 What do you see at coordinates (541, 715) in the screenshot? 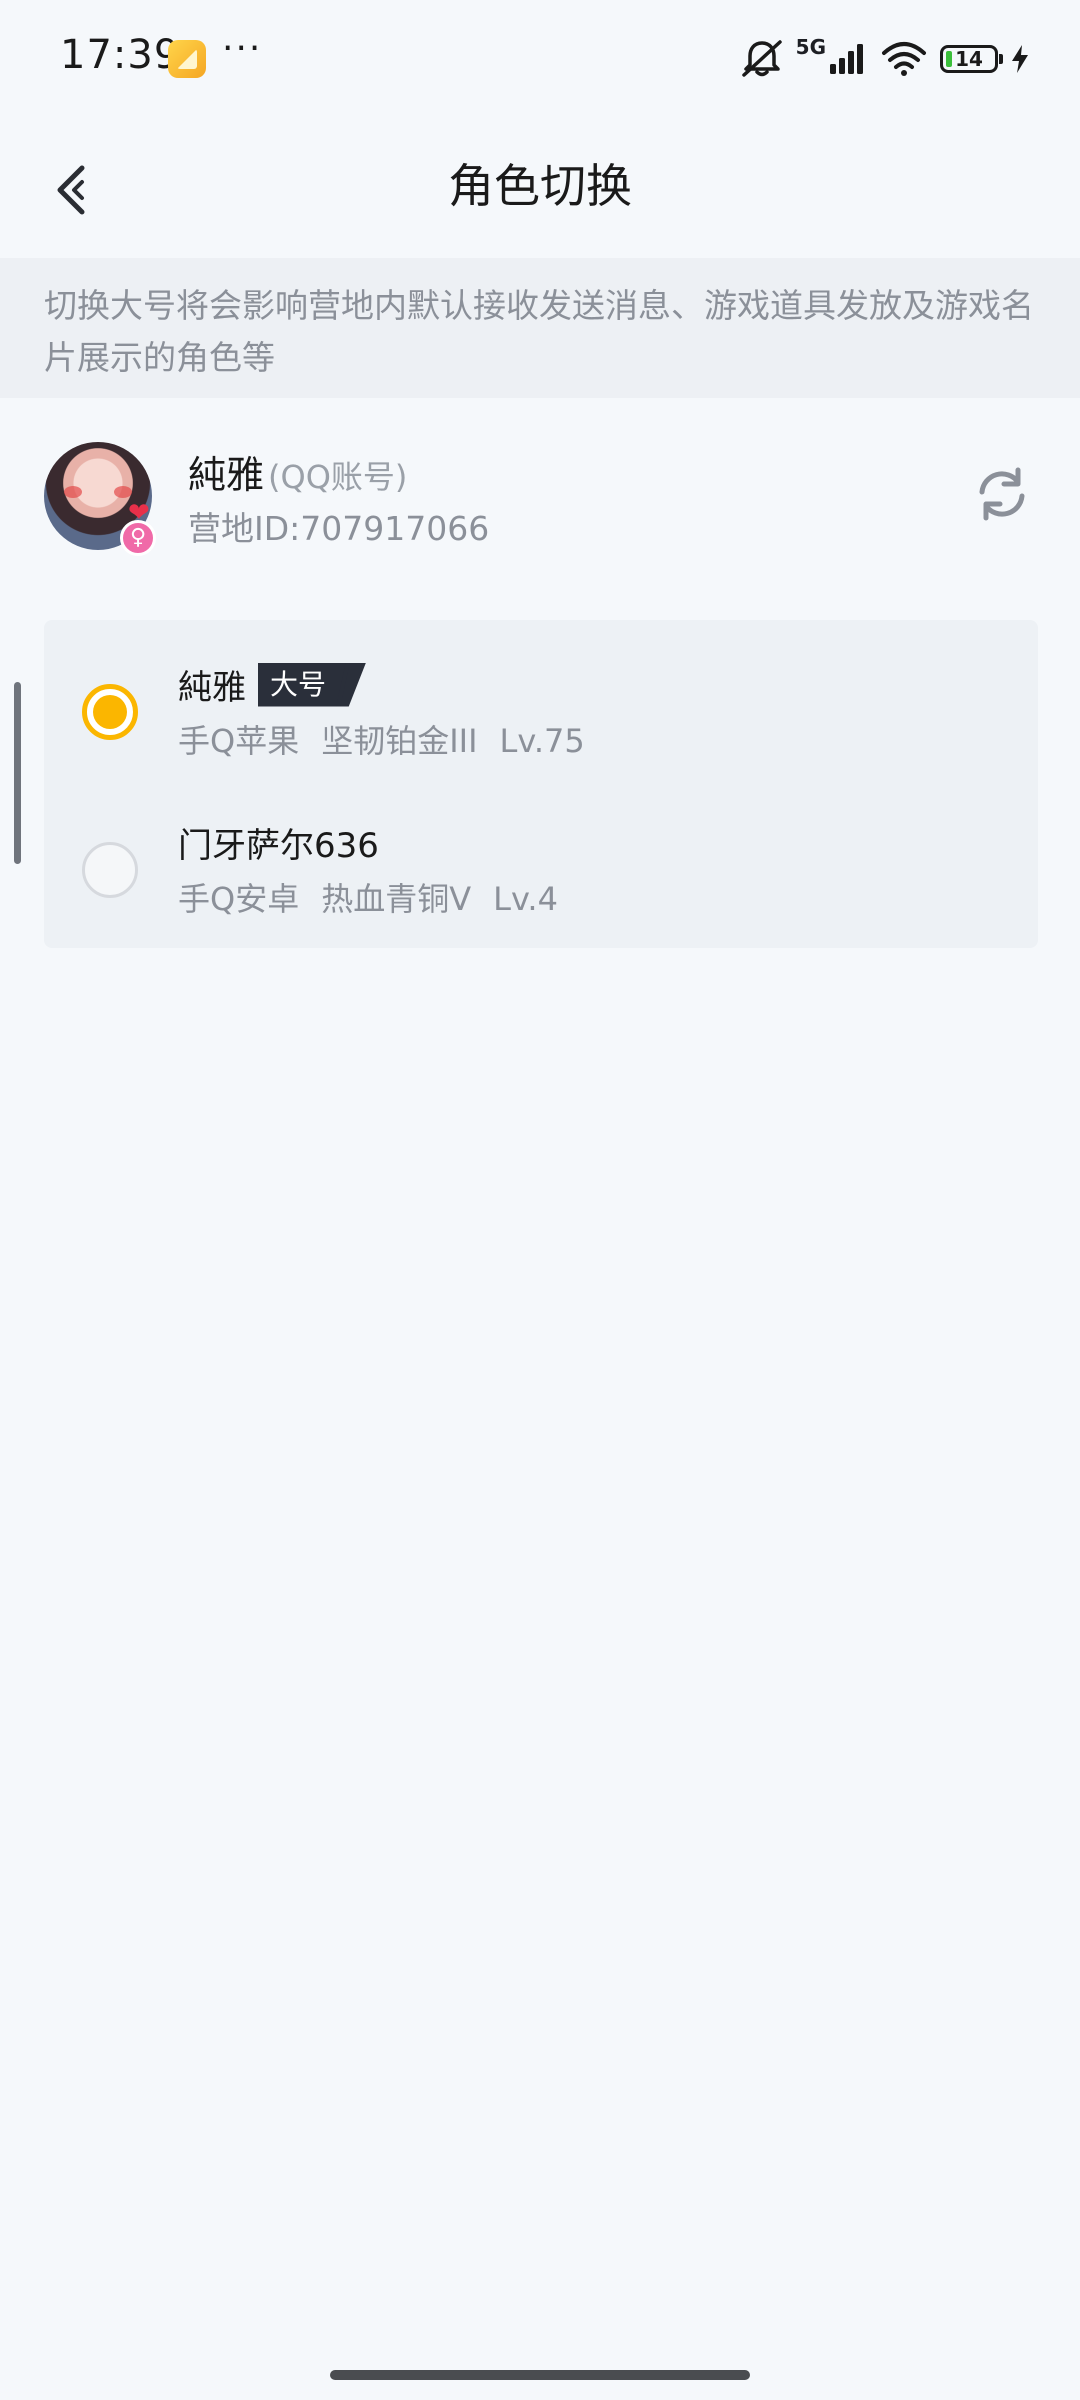
I see `role-item: 純雅 大号 手Q苹果 坚韧铂金III Lv.75` at bounding box center [541, 715].